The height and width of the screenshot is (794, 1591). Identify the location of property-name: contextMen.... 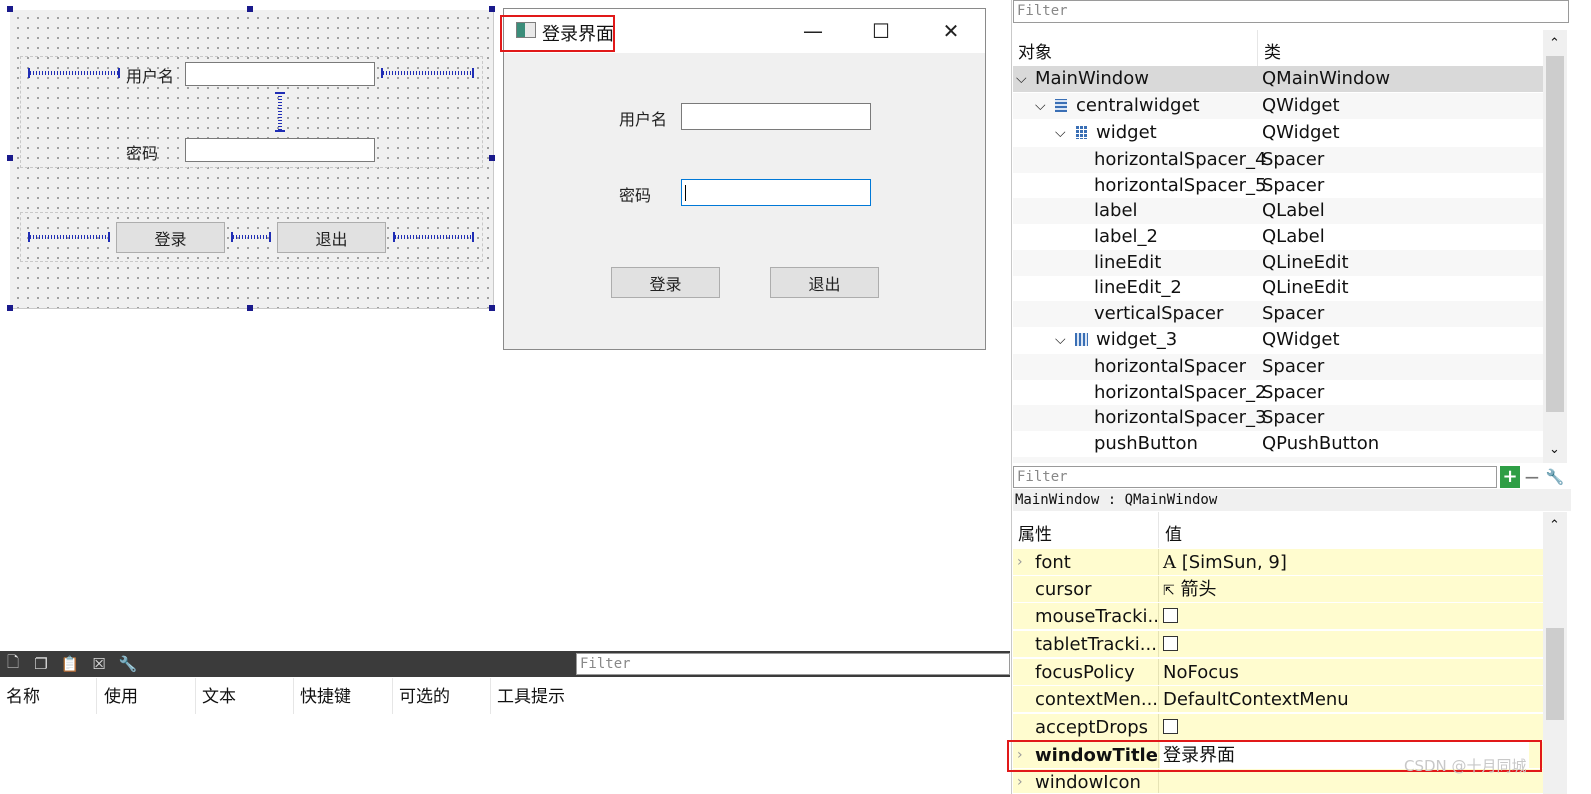
(1096, 699).